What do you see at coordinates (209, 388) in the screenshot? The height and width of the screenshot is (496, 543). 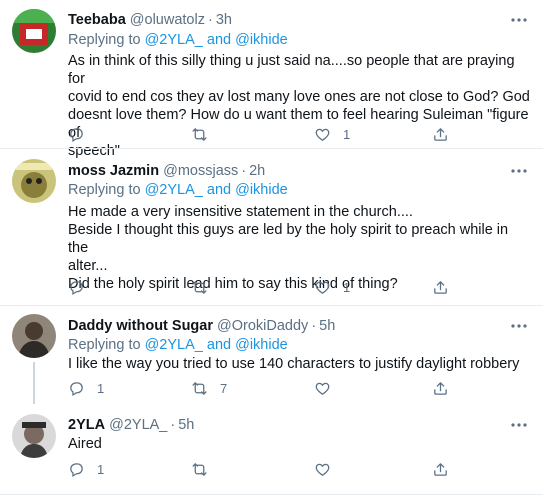 I see `retweet-button: 7` at bounding box center [209, 388].